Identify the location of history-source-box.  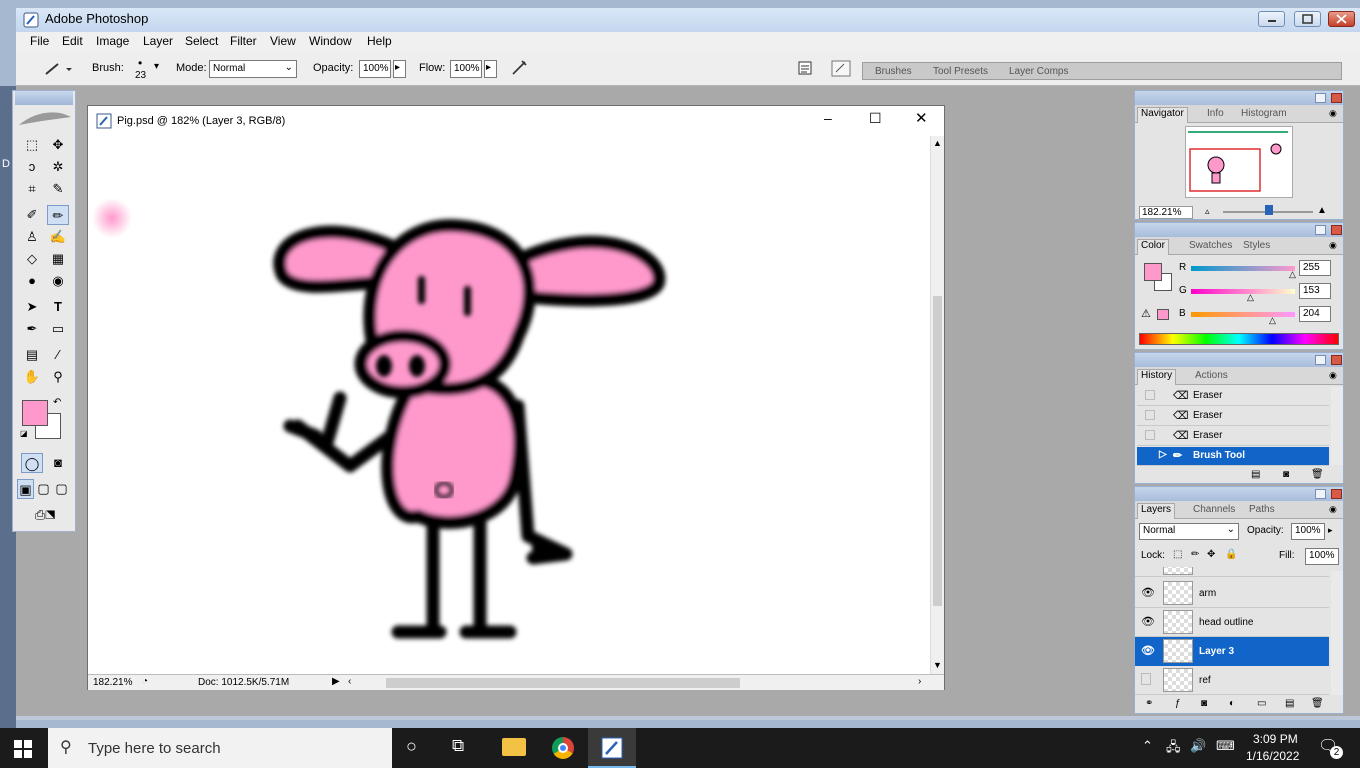
(1150, 415).